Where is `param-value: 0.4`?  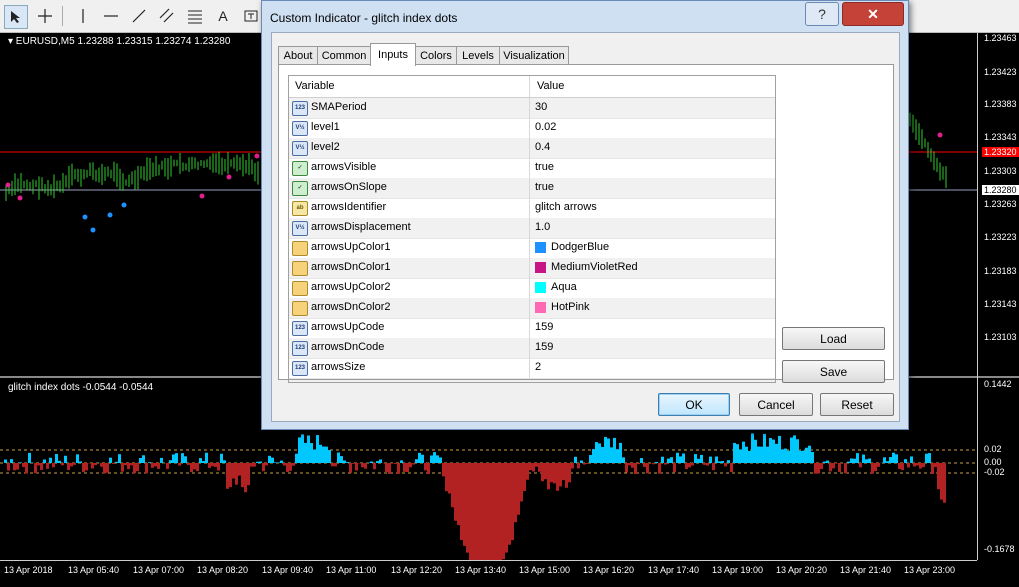 param-value: 0.4 is located at coordinates (542, 147).